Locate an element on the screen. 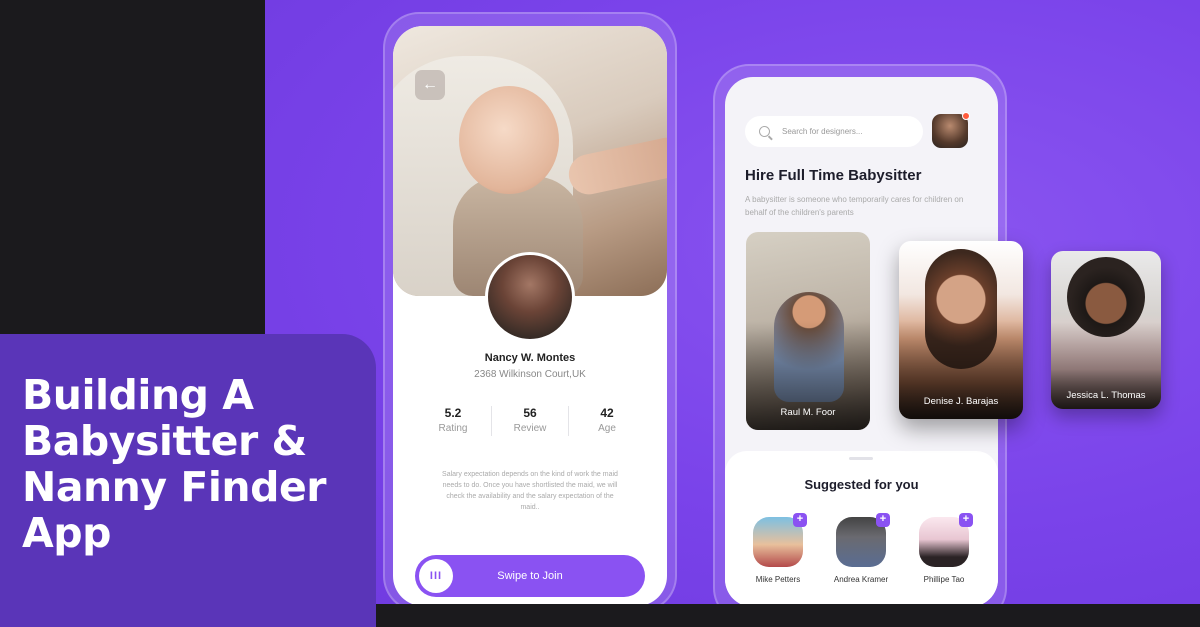 Image resolution: width=1200 pixels, height=627 pixels. suggested-name: Phillipe Tao is located at coordinates (944, 579).